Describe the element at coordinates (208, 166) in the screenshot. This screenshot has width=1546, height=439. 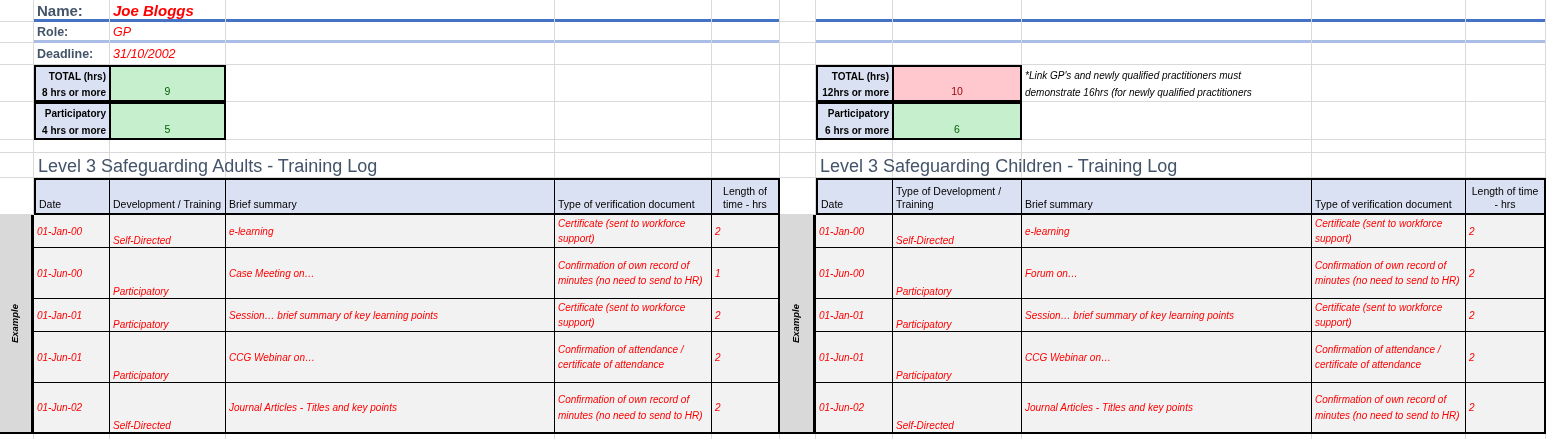
I see `log-title: Level 3 Safeguarding Adults - Training Log` at that location.